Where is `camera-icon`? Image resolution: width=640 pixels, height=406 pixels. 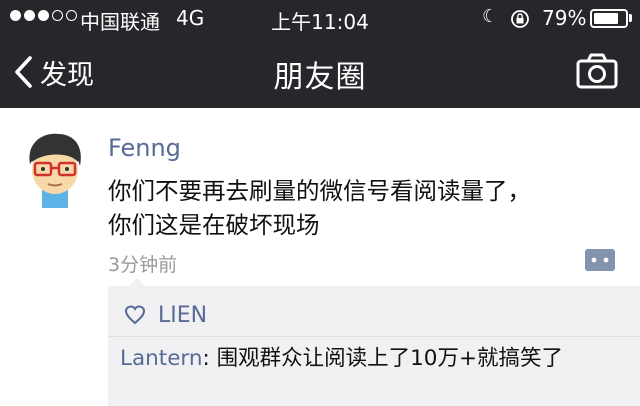 camera-icon is located at coordinates (597, 71).